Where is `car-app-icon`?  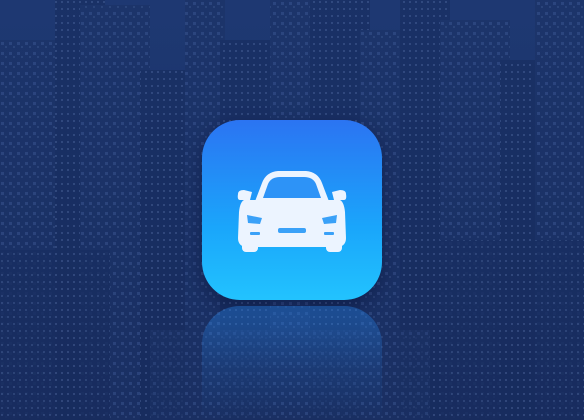
car-app-icon is located at coordinates (292, 210).